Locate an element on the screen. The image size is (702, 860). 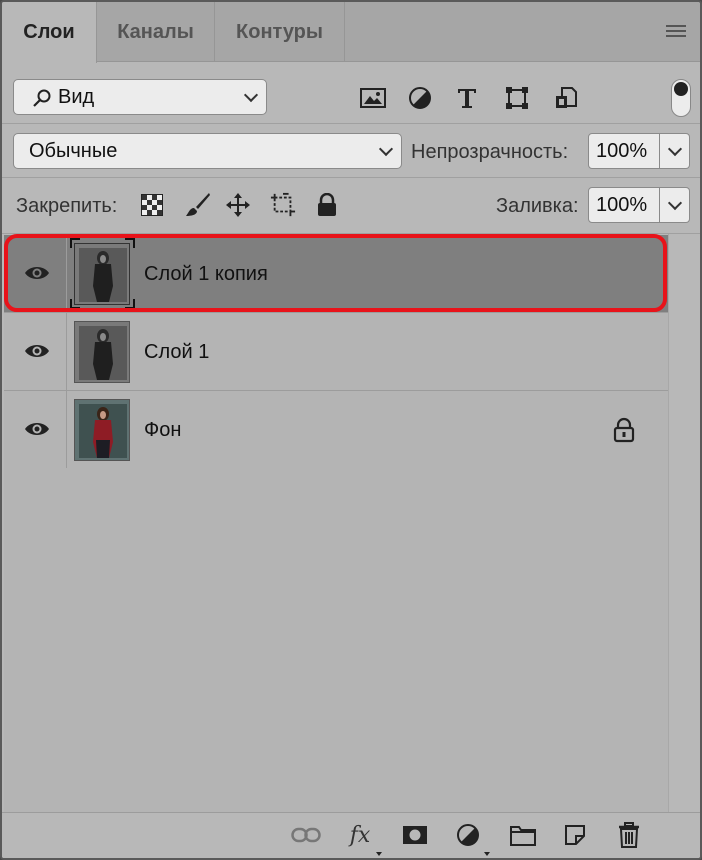
tab-layers: Слои is located at coordinates (49, 32).